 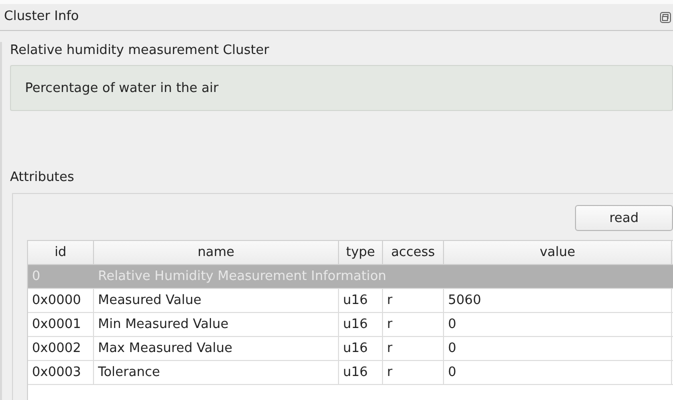 What do you see at coordinates (216, 372) in the screenshot?
I see `table-cell: Tolerance` at bounding box center [216, 372].